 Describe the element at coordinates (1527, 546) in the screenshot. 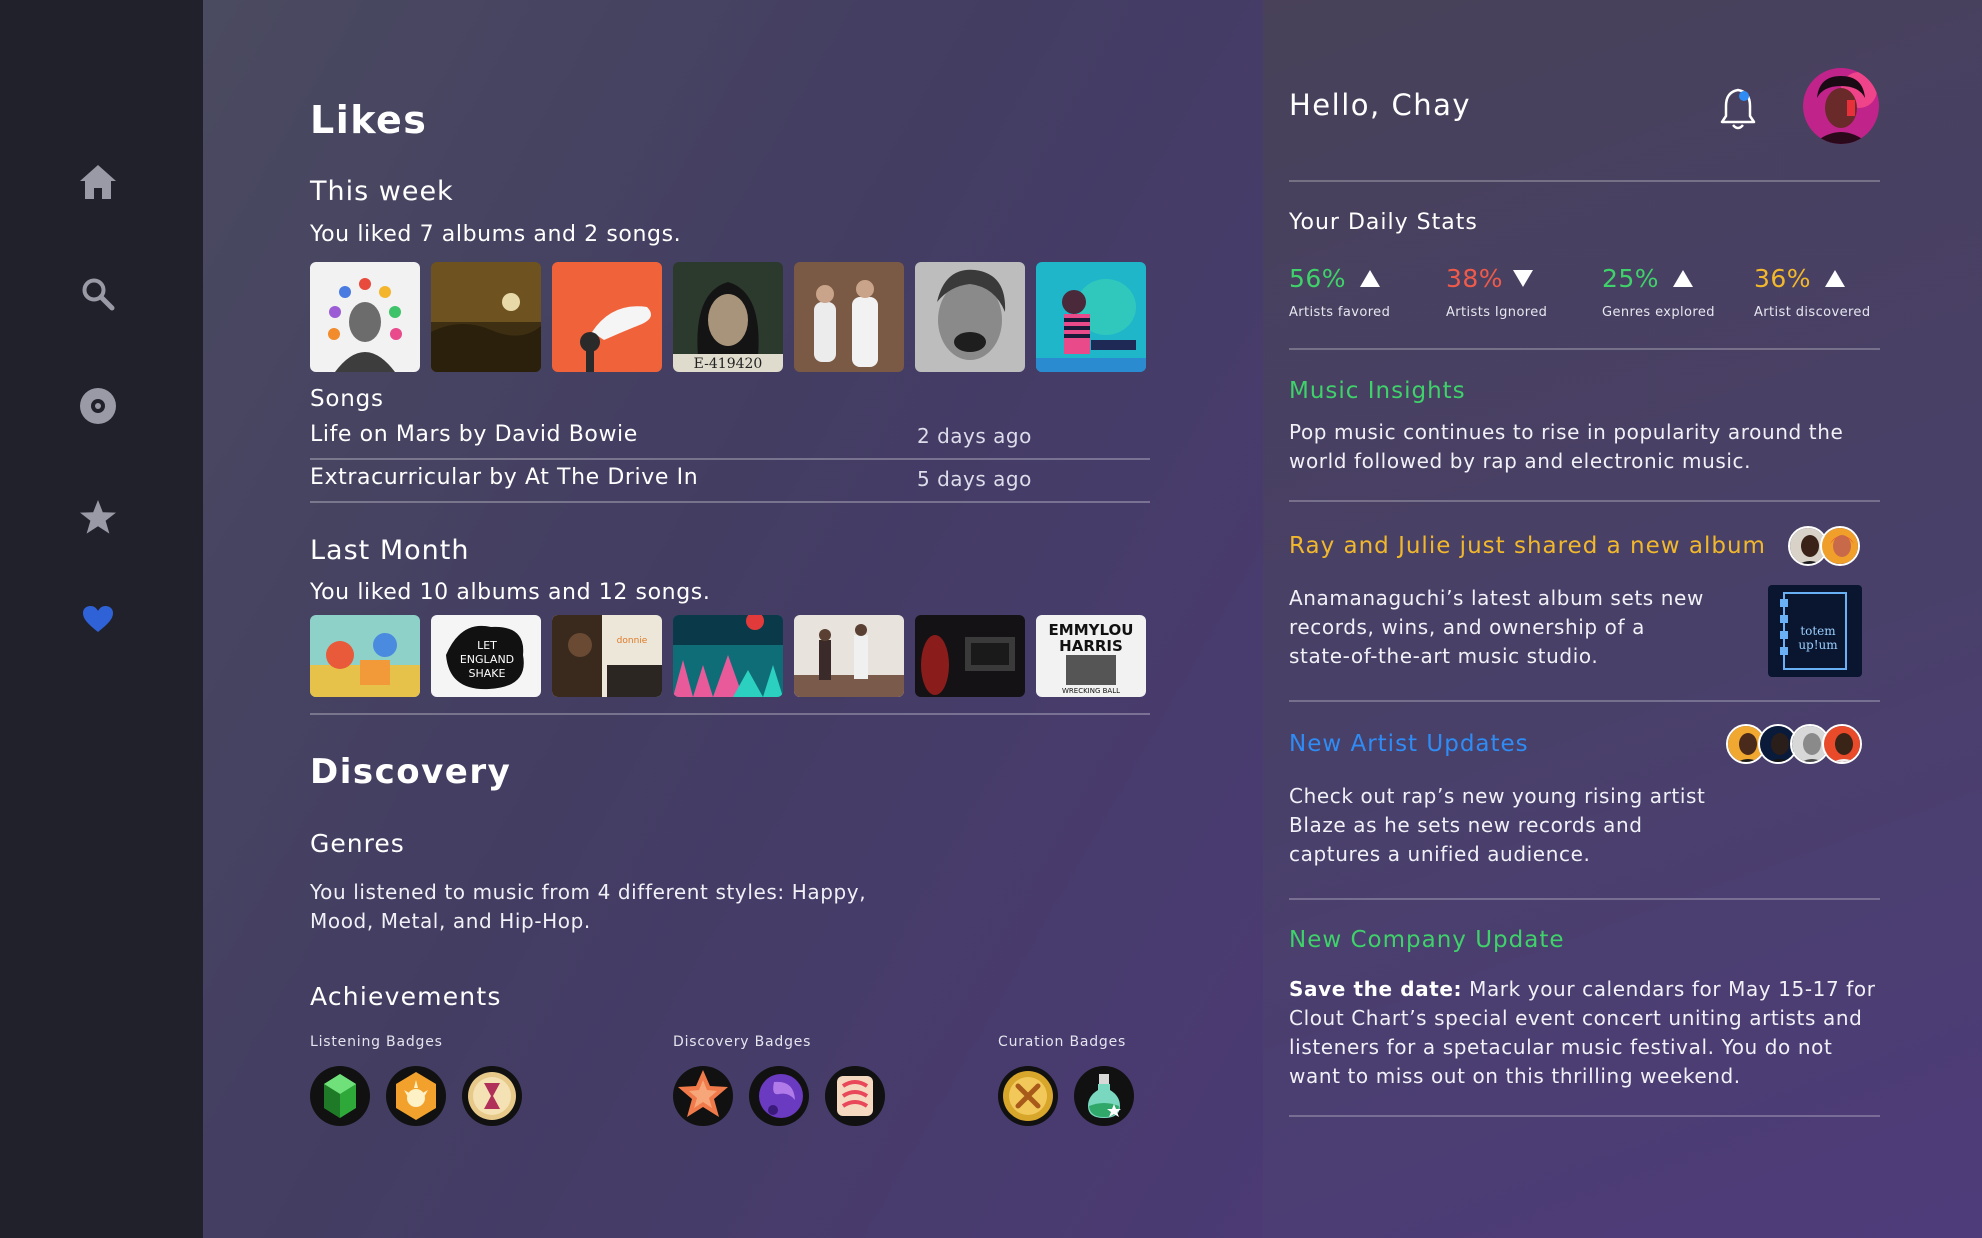

I see `shared-album-title: Ray and Julie just shared a new album` at that location.